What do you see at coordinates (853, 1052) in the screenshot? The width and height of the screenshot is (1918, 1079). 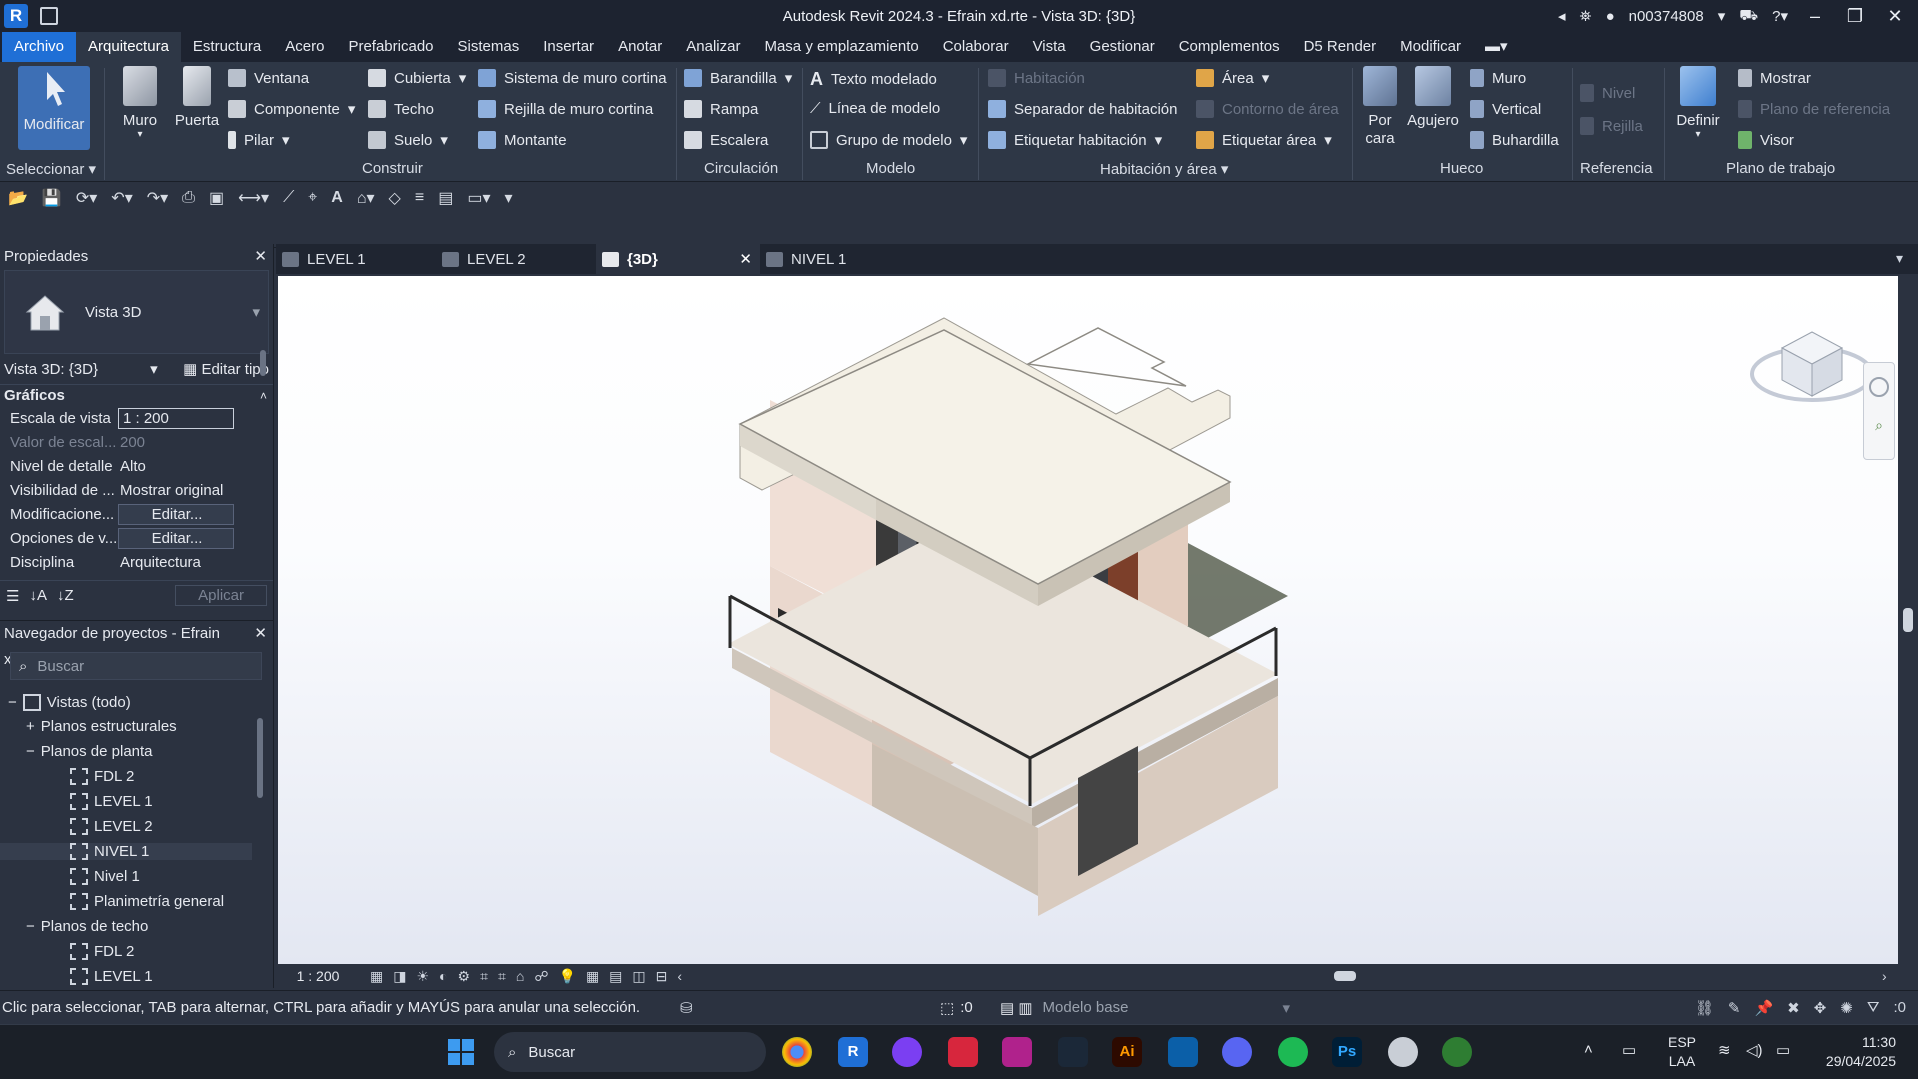 I see `revit-taskbar-icon: R` at bounding box center [853, 1052].